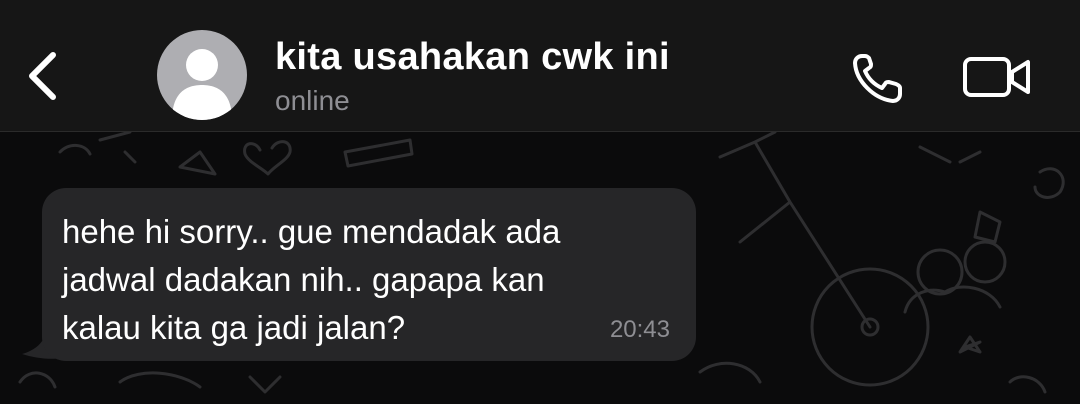  I want to click on video-call-button, so click(997, 77).